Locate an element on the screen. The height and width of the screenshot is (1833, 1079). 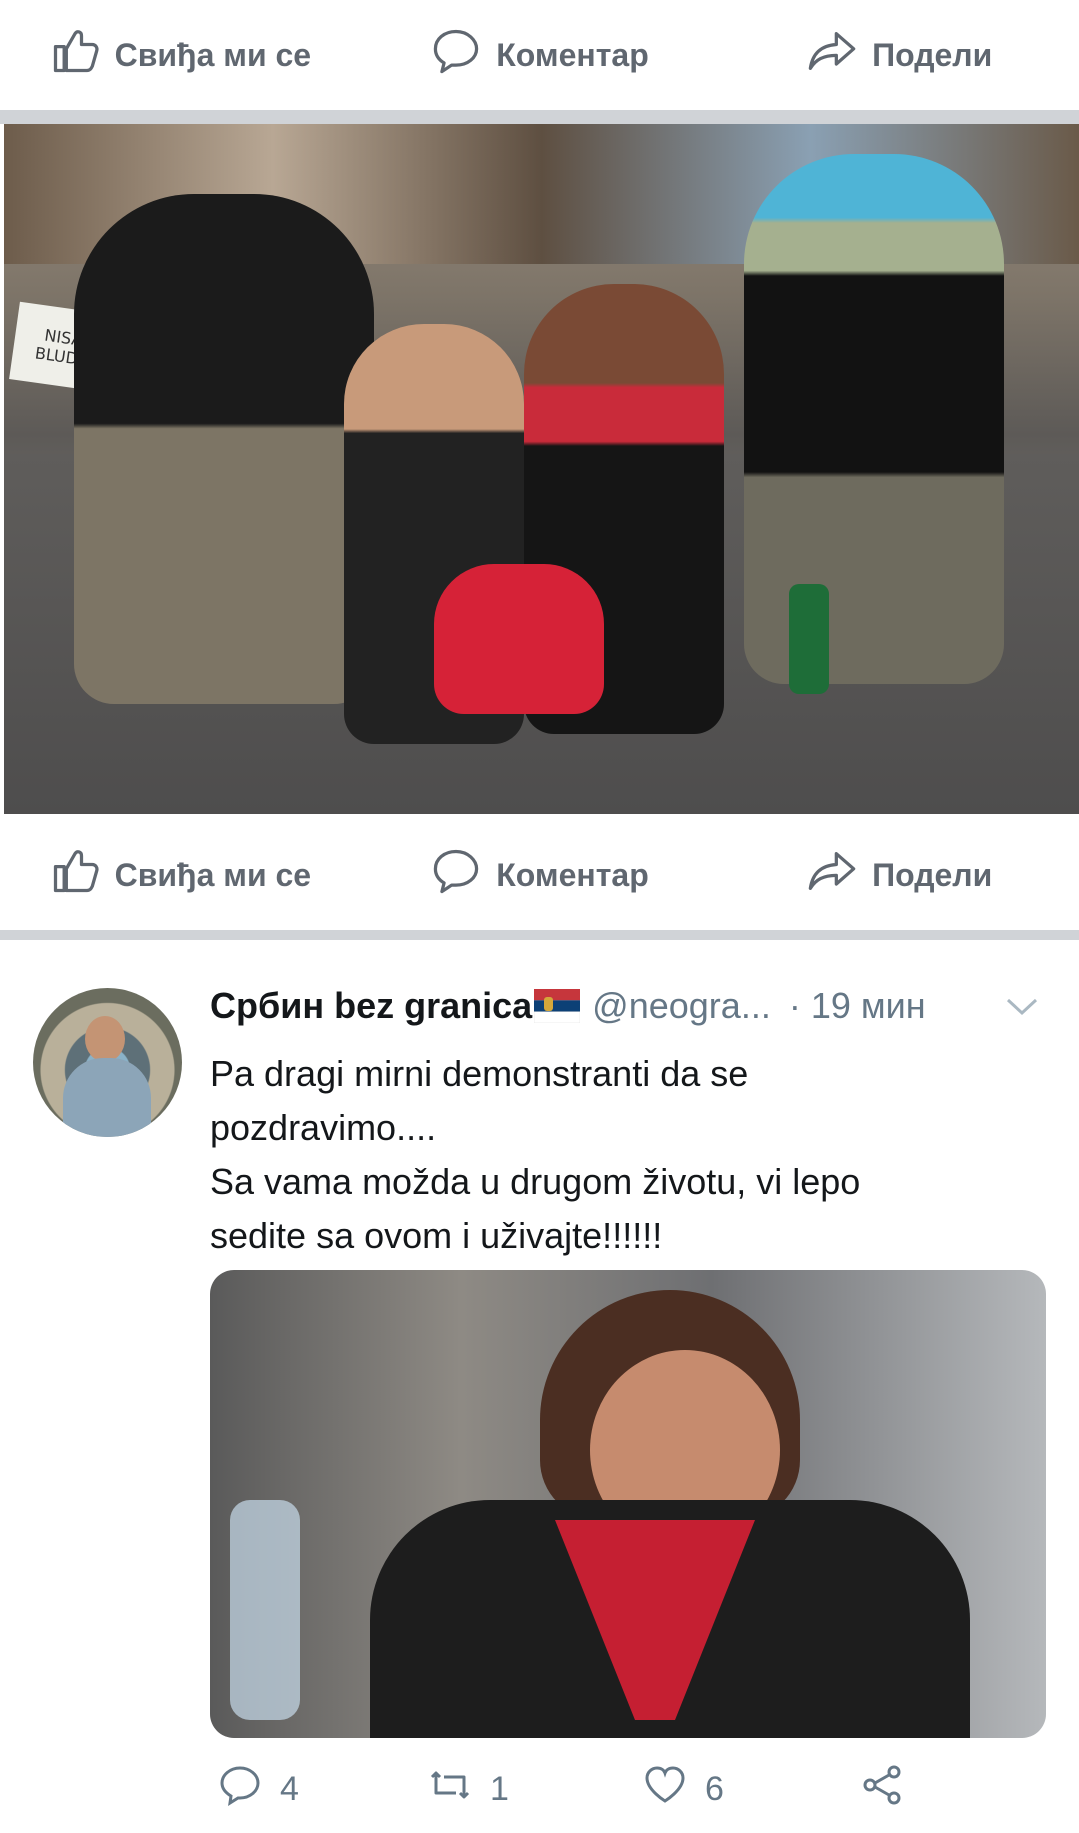
reply-count: 4 is located at coordinates (289, 1789).